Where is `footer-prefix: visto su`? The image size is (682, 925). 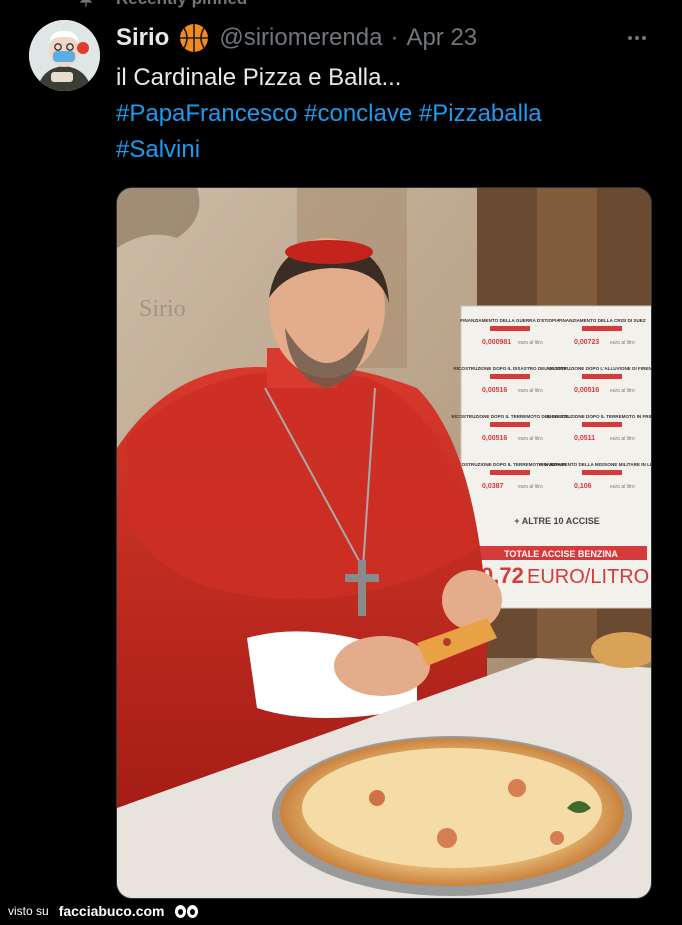 footer-prefix: visto su is located at coordinates (28, 911).